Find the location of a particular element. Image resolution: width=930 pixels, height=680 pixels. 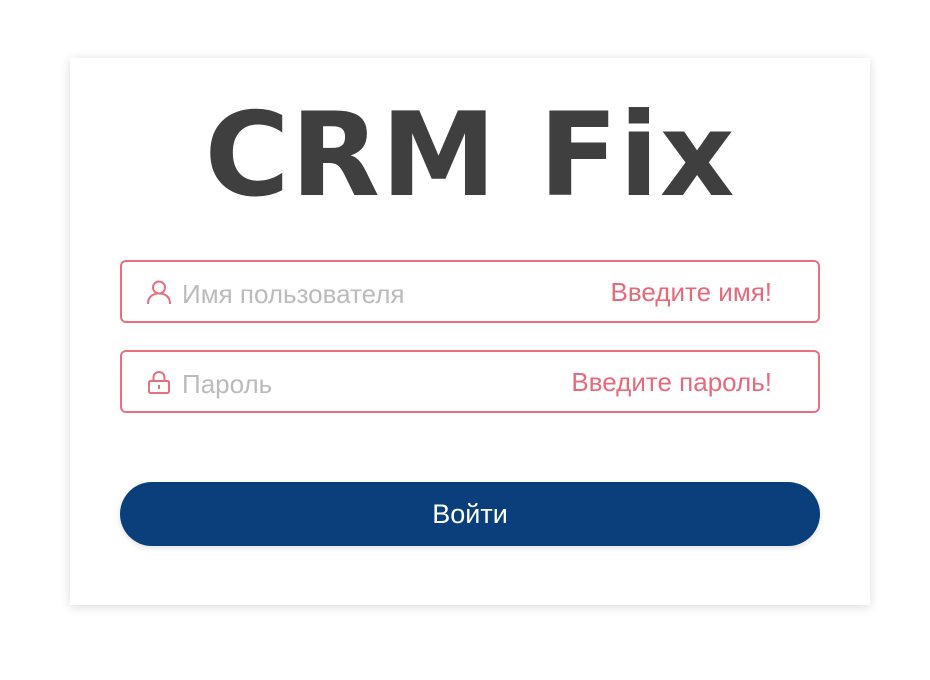

password-error-message: Введите пароль! is located at coordinates (671, 382).